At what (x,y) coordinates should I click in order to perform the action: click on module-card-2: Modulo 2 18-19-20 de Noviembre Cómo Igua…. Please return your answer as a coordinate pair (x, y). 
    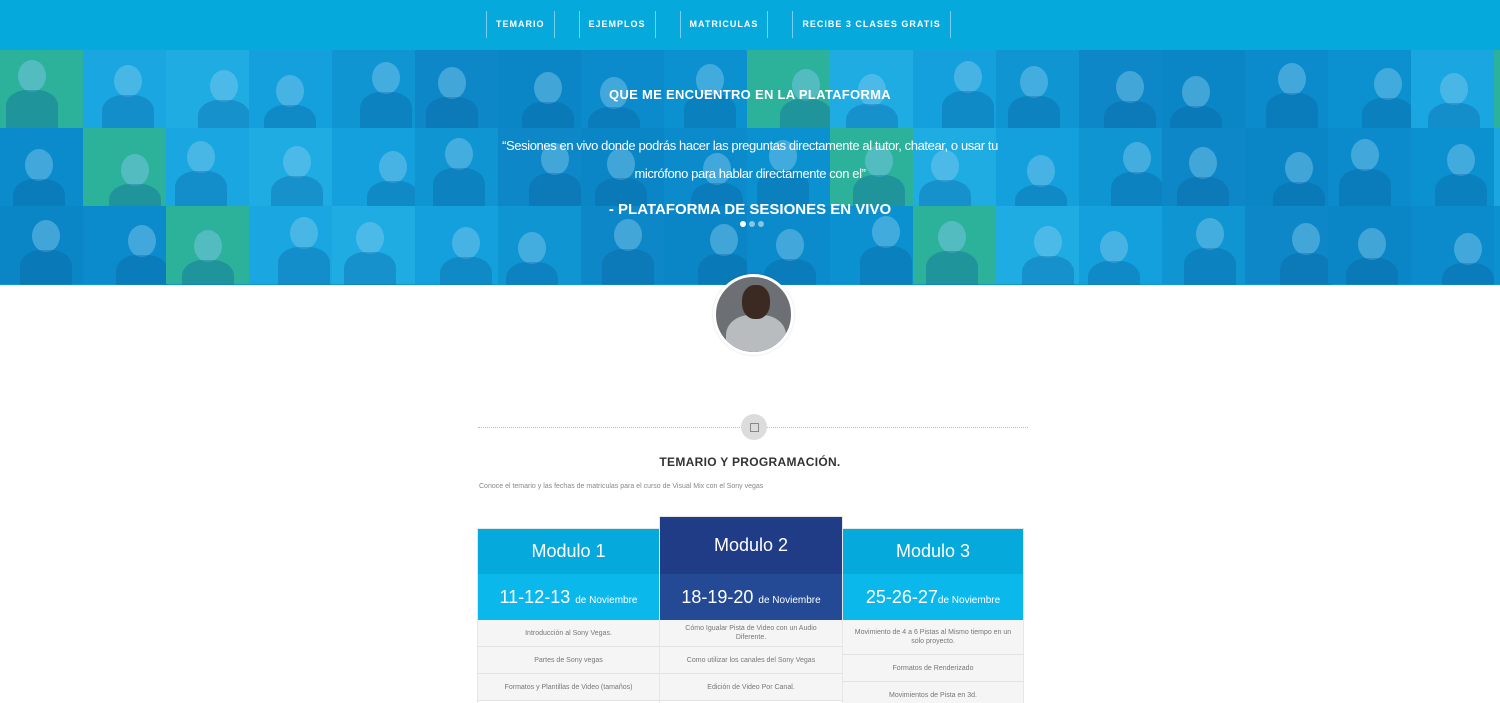
    Looking at the image, I should click on (751, 610).